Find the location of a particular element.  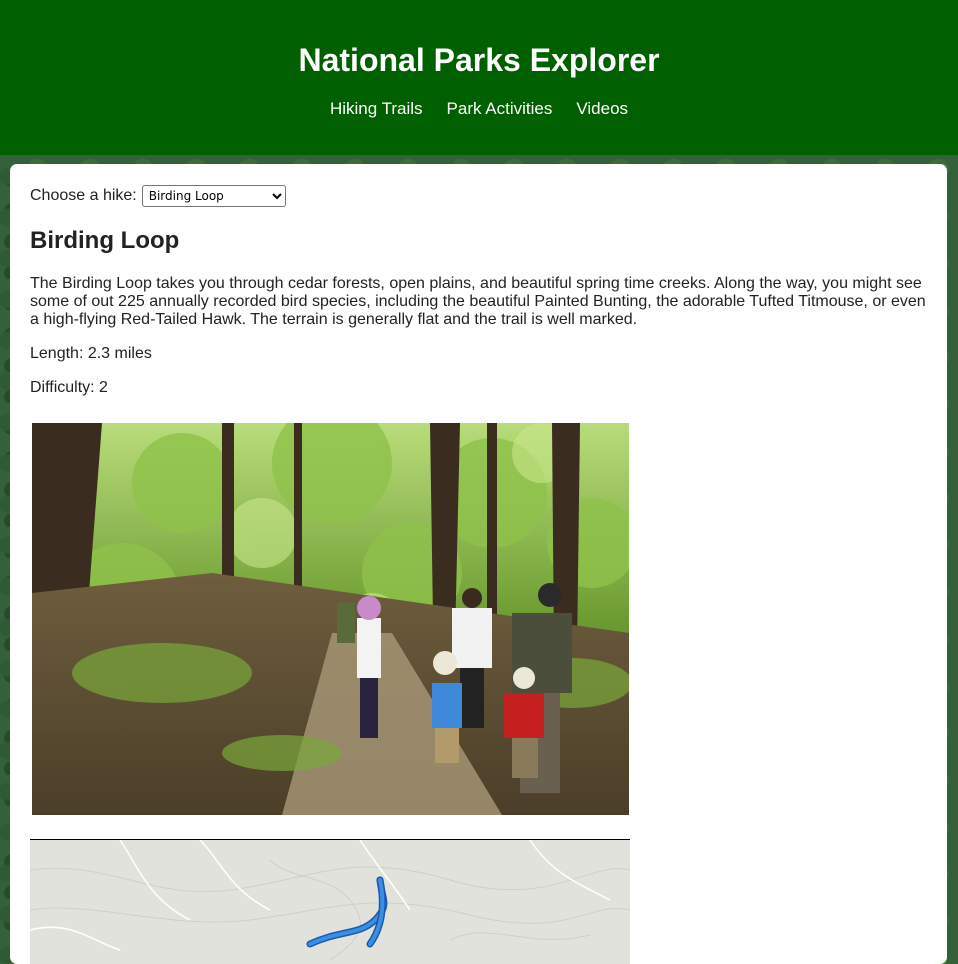

hike-select: Birding Loop is located at coordinates (213, 196).